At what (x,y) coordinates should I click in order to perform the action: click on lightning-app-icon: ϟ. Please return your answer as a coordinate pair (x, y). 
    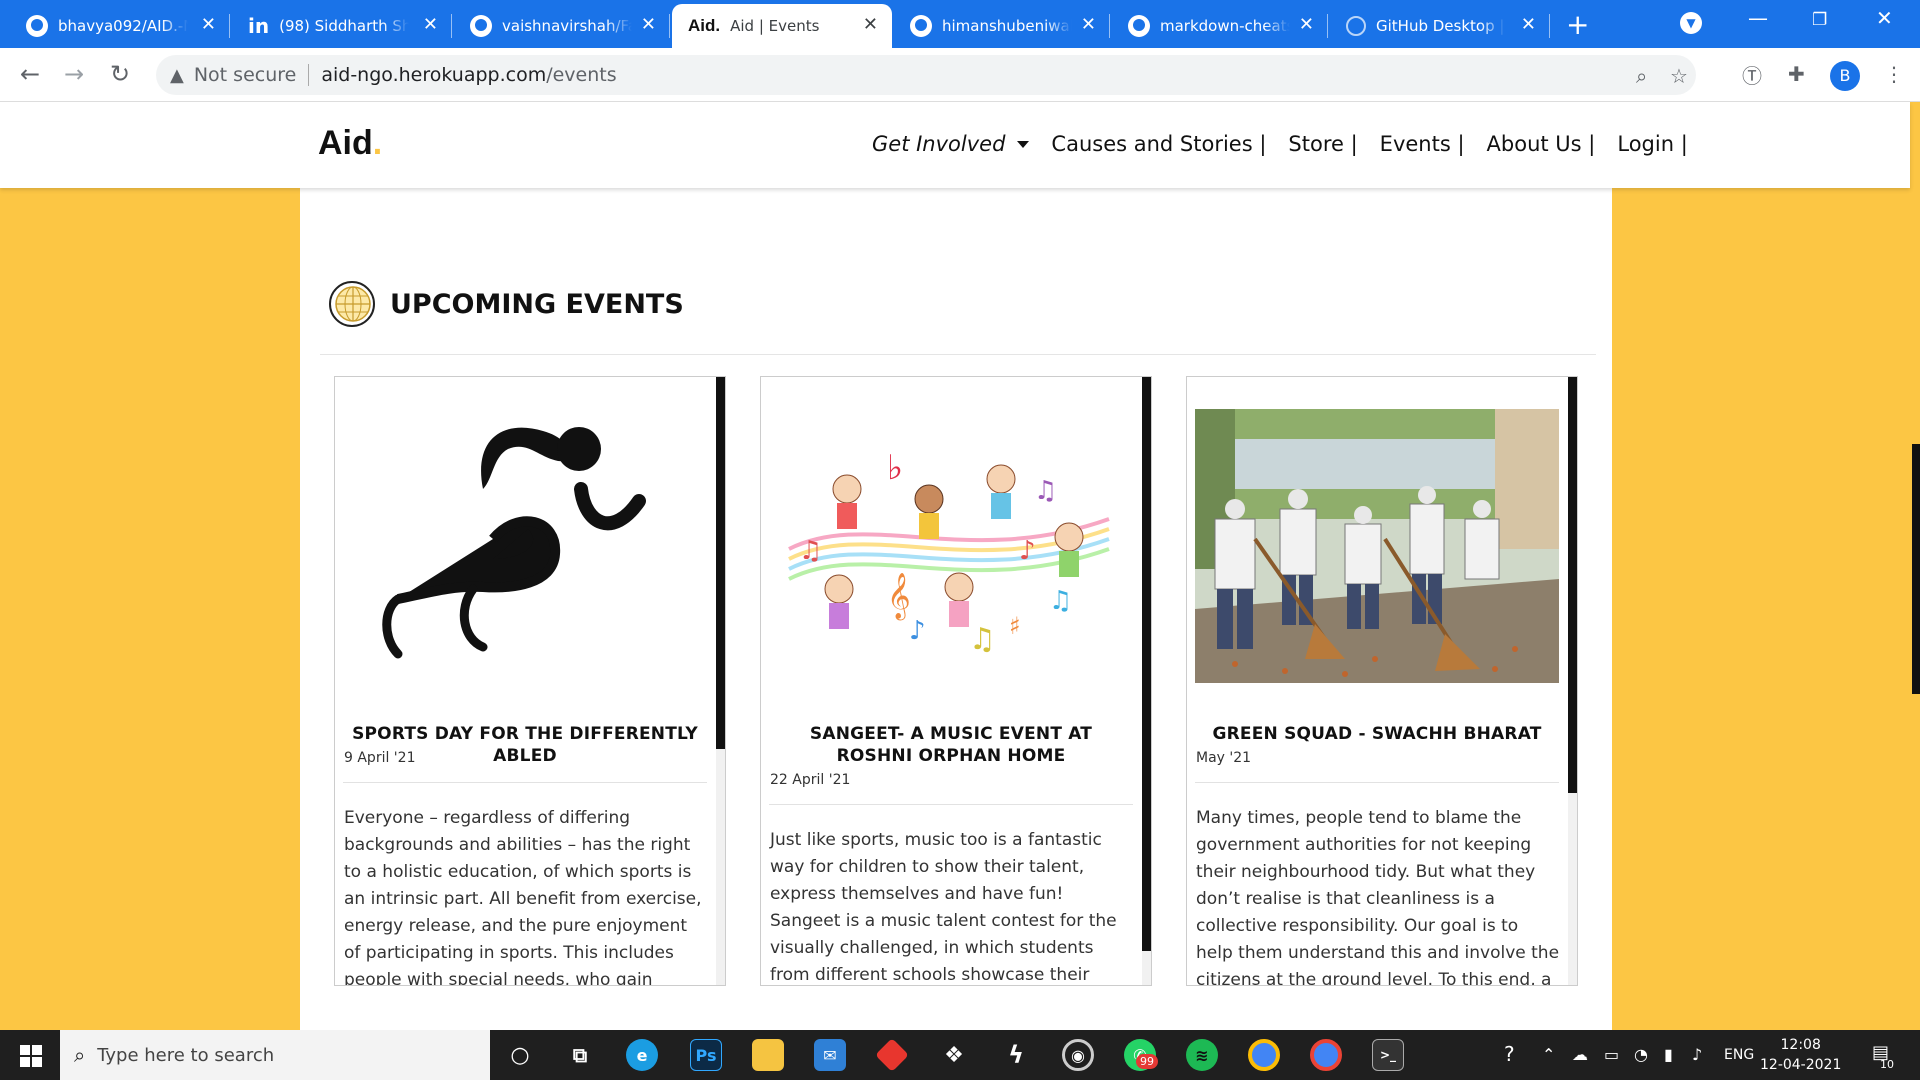
    Looking at the image, I should click on (1016, 1055).